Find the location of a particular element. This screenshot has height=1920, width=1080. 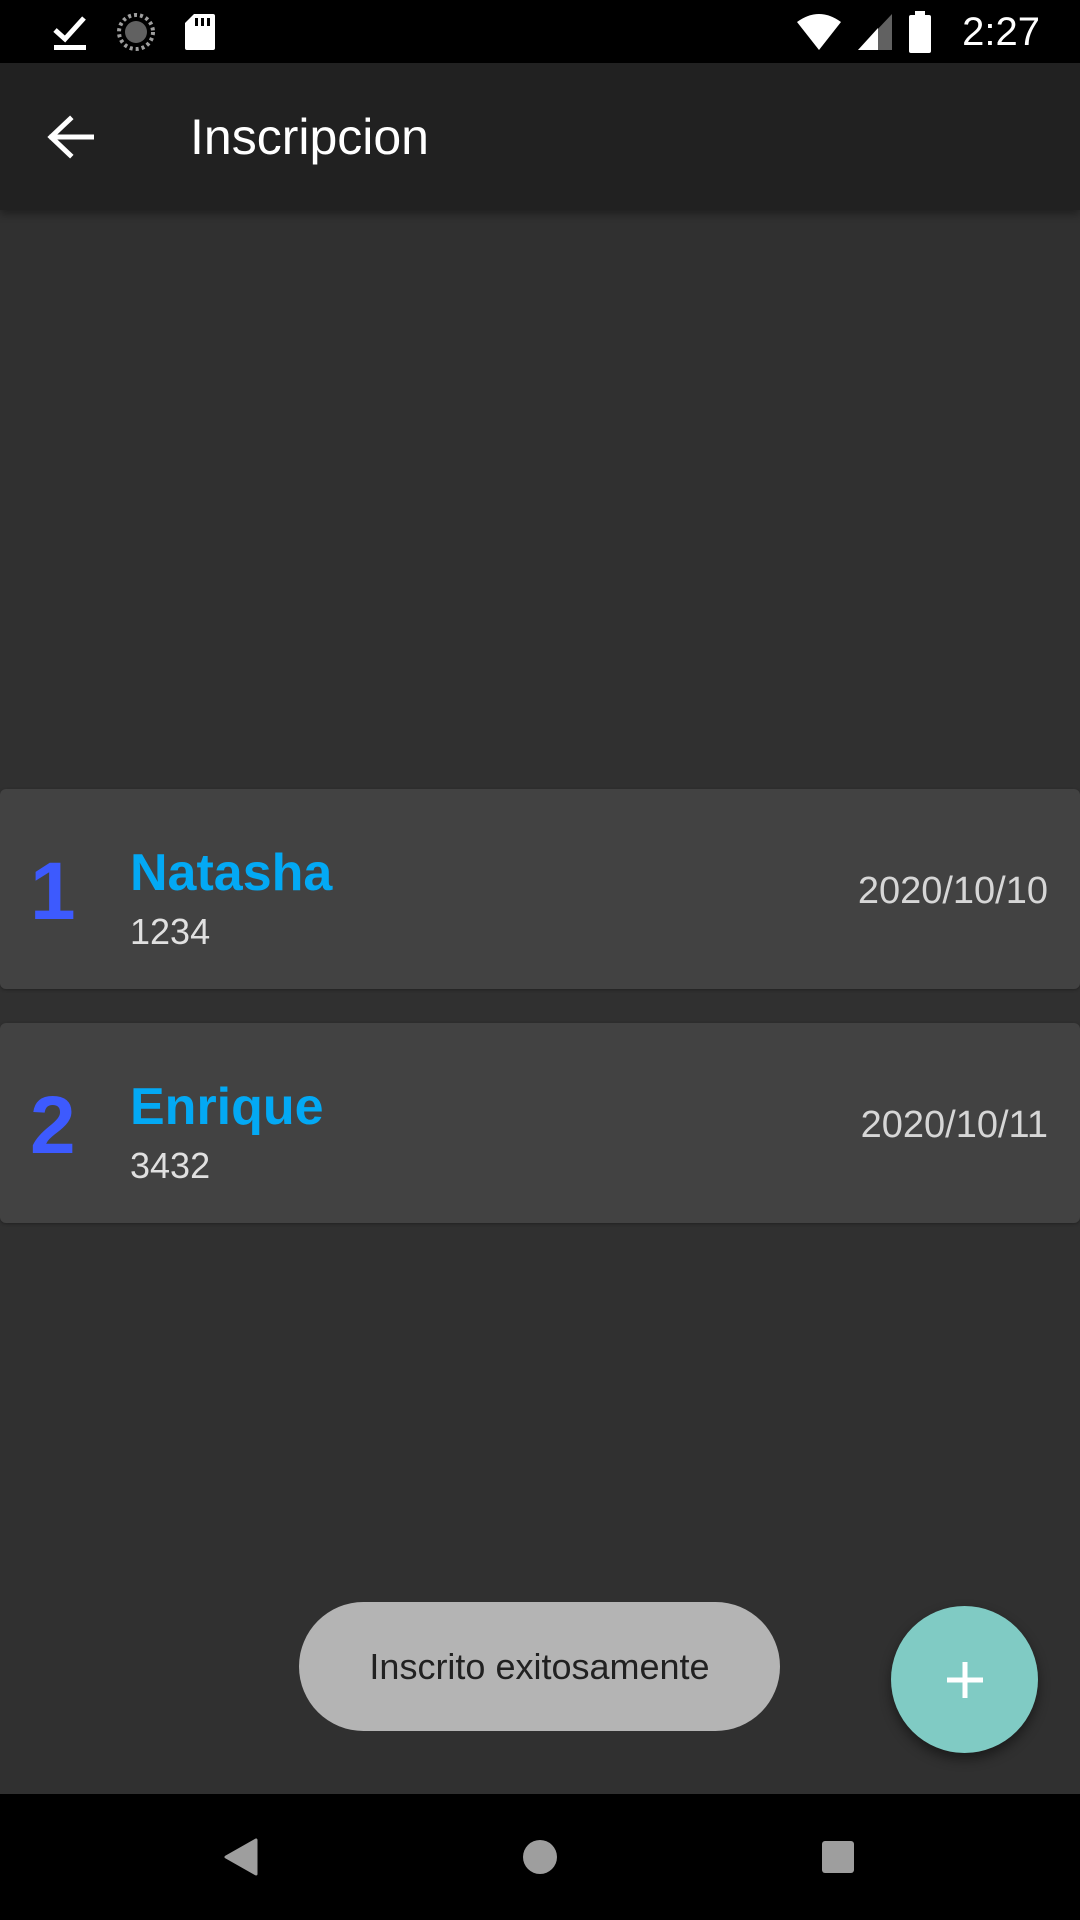

home-circle-icon is located at coordinates (540, 1857).